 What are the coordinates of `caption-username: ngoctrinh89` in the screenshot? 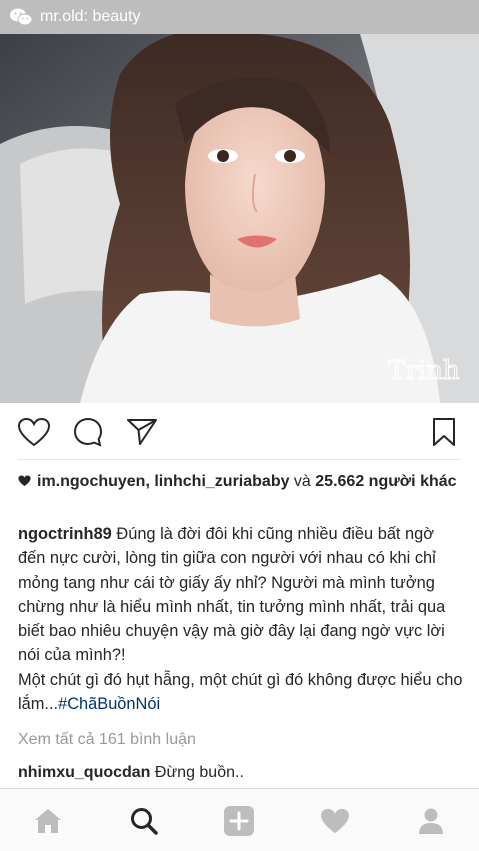 It's located at (65, 534).